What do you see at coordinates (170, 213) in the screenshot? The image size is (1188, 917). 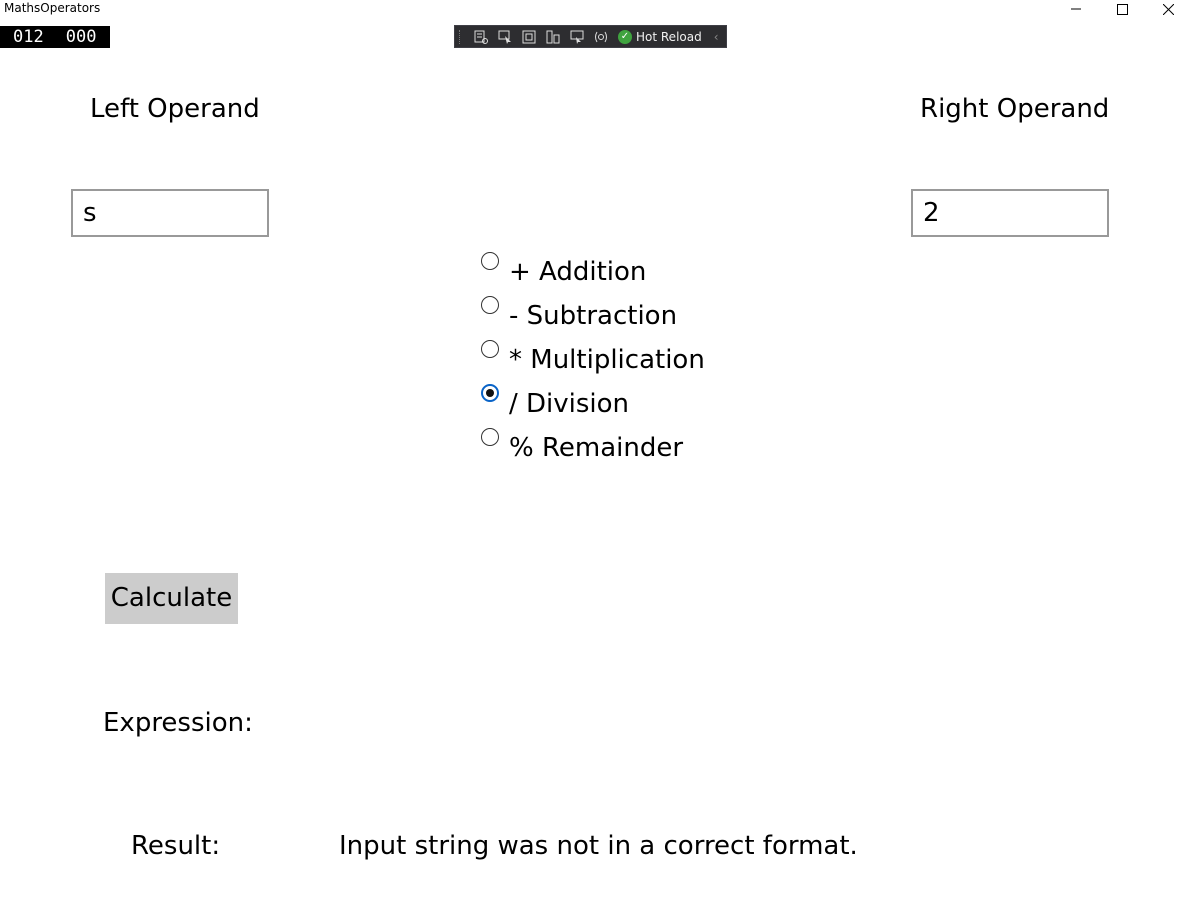 I see `left-operand-input` at bounding box center [170, 213].